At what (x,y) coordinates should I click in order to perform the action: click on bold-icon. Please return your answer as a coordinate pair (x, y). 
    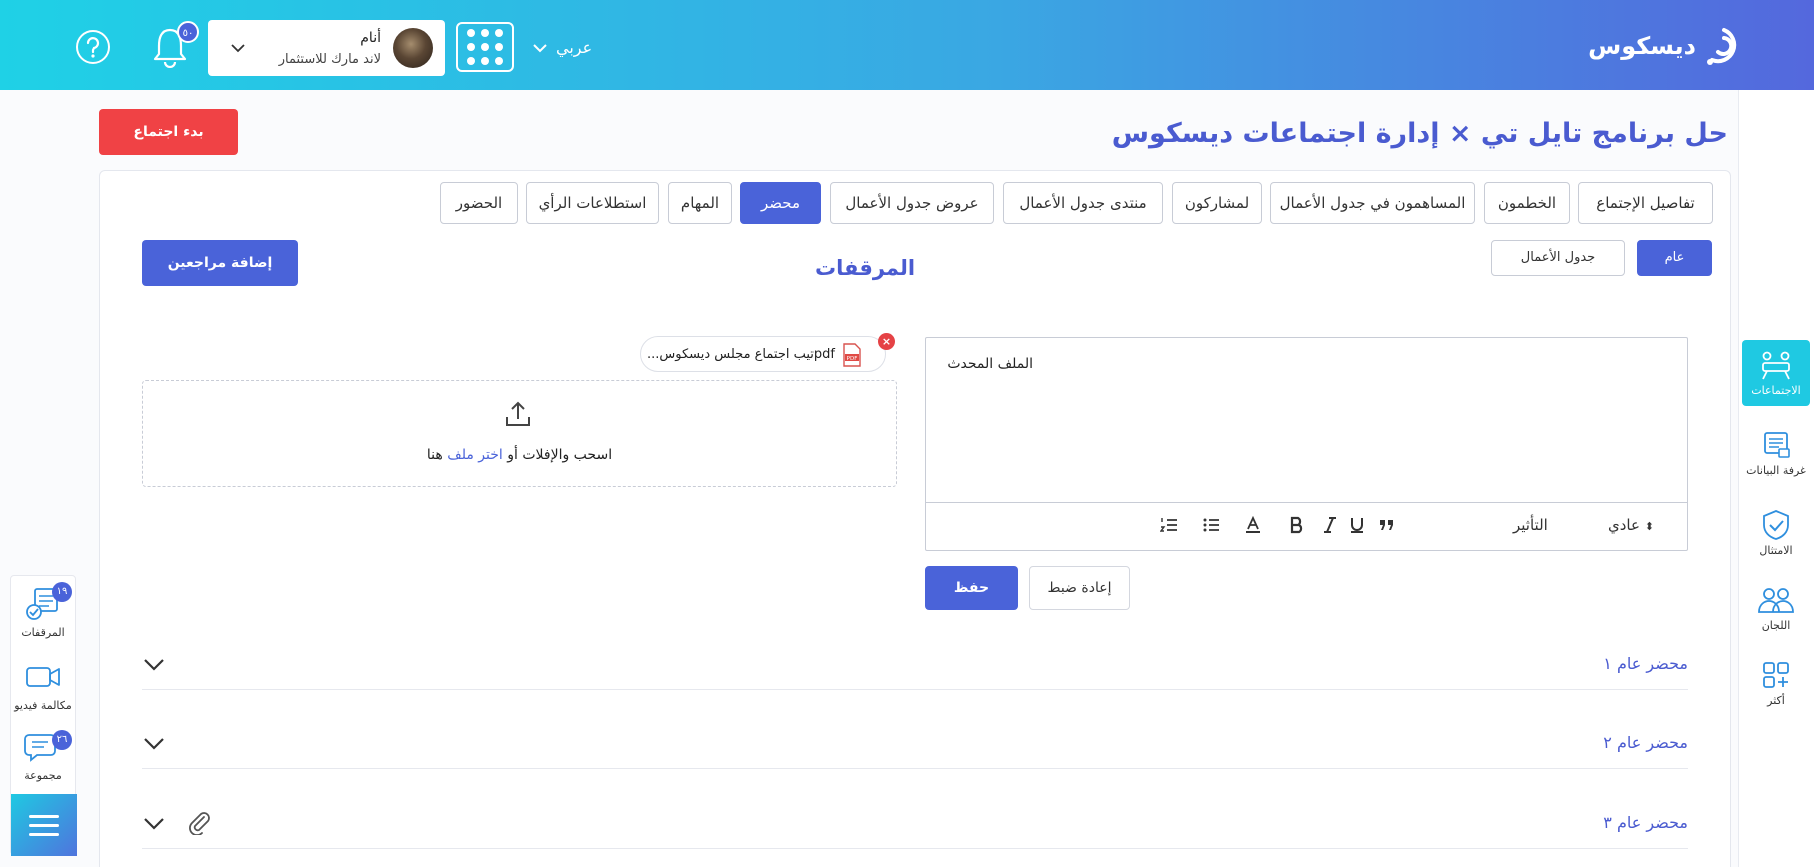
    Looking at the image, I should click on (1297, 527).